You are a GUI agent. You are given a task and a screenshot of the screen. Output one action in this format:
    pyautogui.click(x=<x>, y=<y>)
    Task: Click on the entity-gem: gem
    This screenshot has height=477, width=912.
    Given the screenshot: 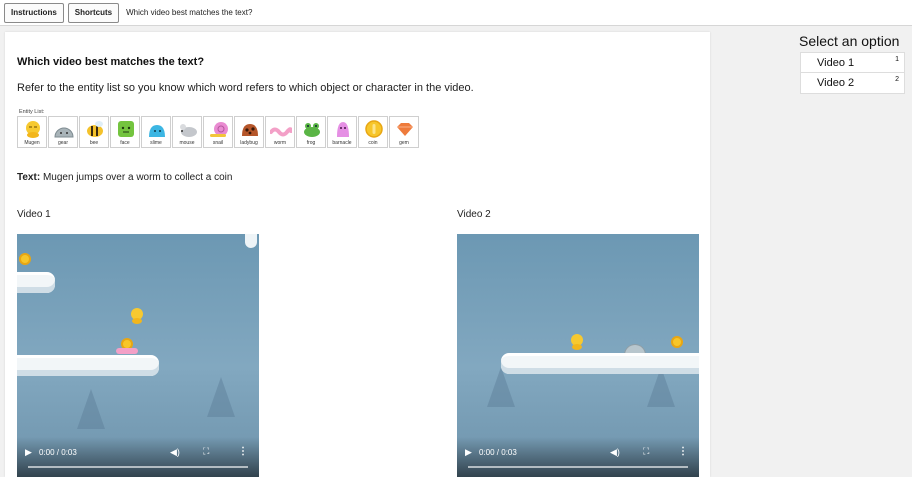 What is the action you would take?
    pyautogui.click(x=404, y=132)
    